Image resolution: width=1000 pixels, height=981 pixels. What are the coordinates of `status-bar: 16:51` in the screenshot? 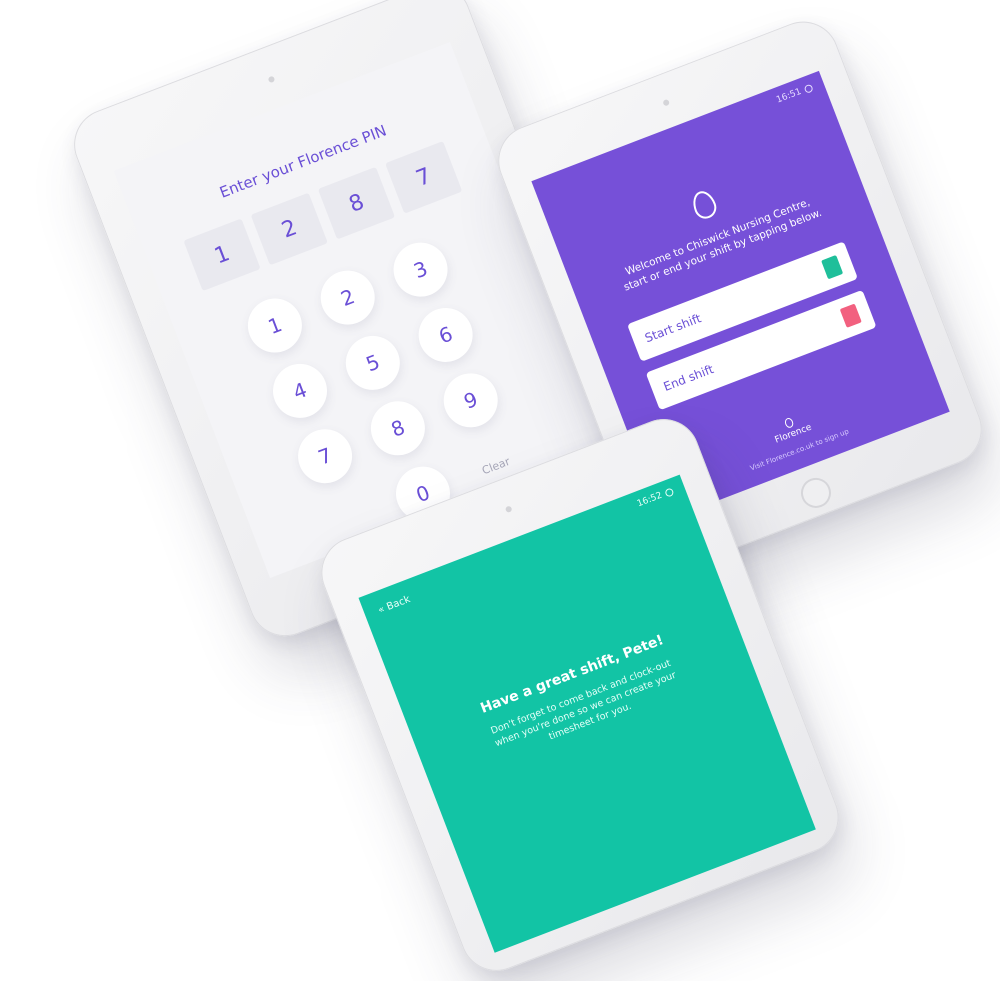 It's located at (794, 94).